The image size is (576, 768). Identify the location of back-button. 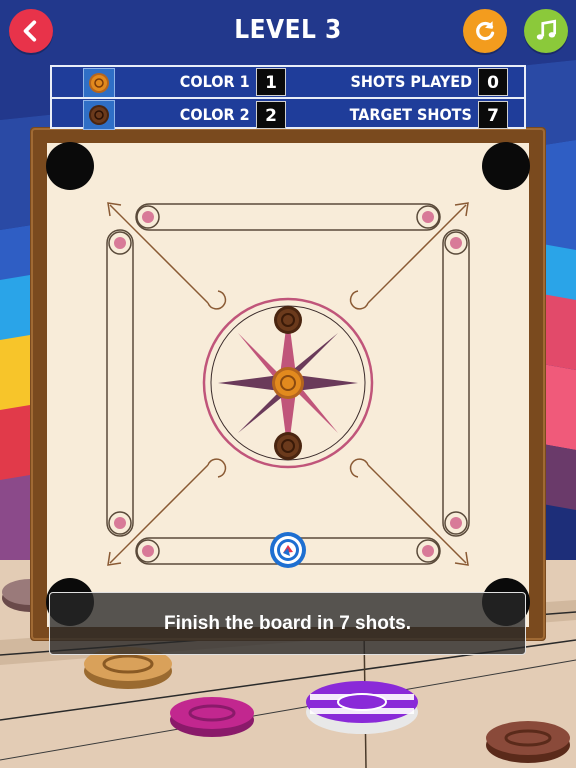
(31, 31).